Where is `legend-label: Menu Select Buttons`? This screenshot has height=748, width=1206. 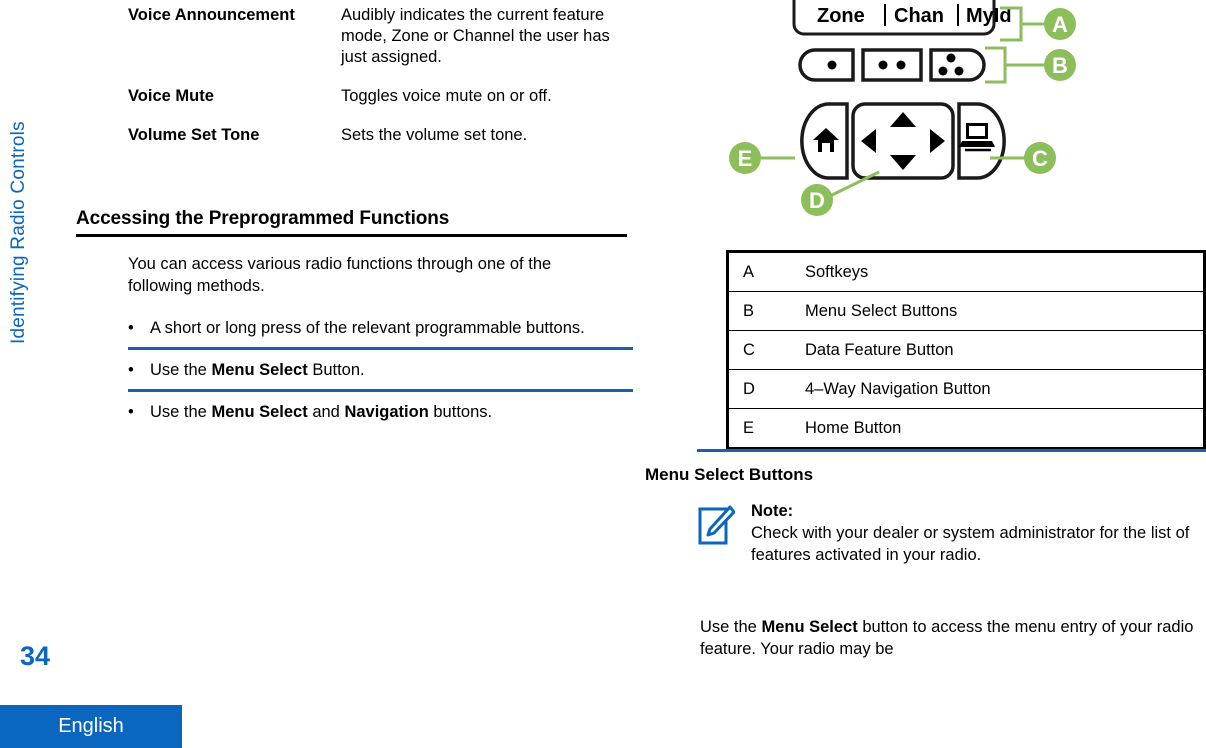 legend-label: Menu Select Buttons is located at coordinates (1005, 311).